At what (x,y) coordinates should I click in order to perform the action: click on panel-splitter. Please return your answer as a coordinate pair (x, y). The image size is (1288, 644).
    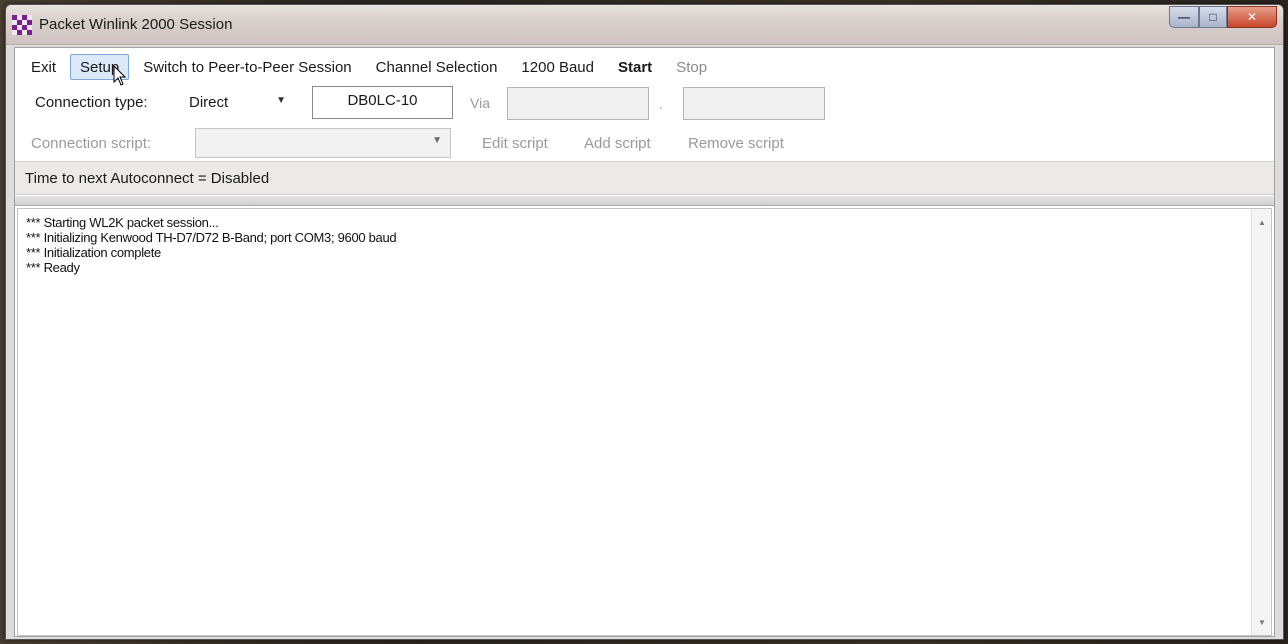
    Looking at the image, I should click on (644, 201).